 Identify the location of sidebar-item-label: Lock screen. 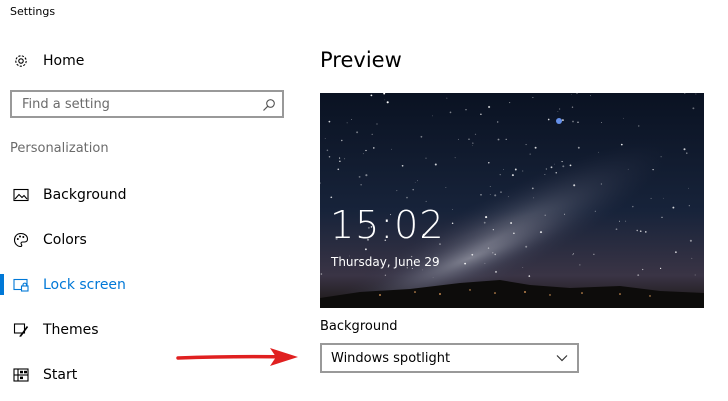
(84, 284).